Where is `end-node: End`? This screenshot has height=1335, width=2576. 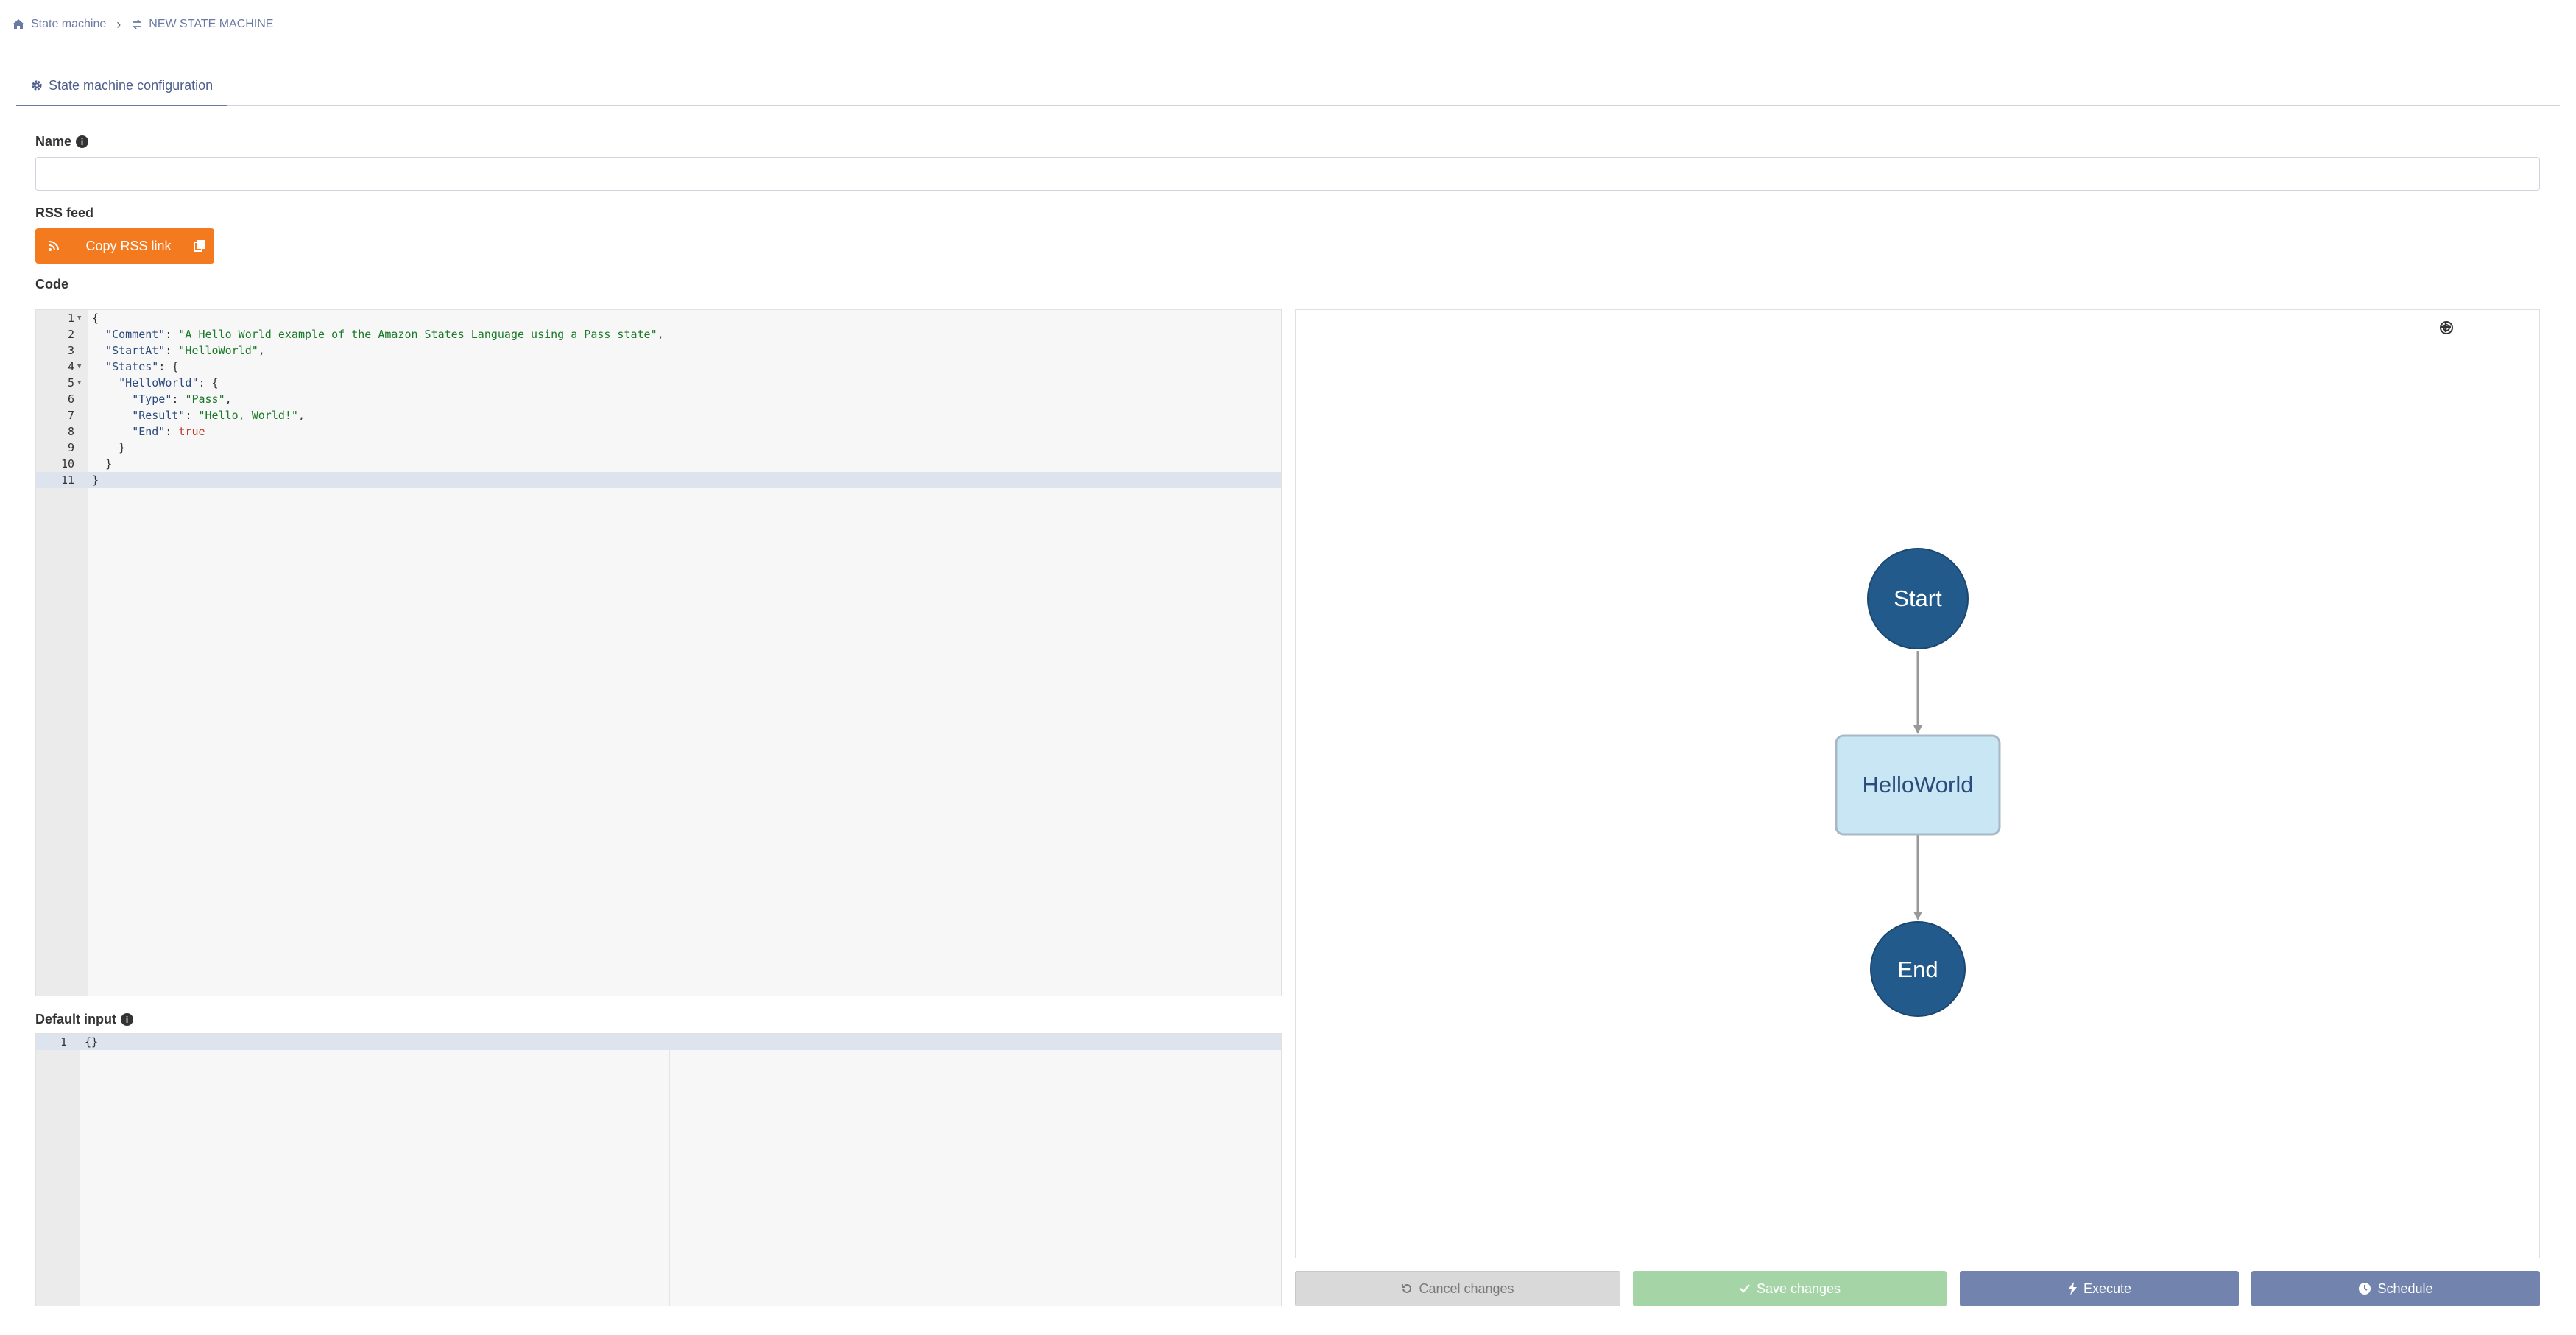
end-node: End is located at coordinates (1918, 969).